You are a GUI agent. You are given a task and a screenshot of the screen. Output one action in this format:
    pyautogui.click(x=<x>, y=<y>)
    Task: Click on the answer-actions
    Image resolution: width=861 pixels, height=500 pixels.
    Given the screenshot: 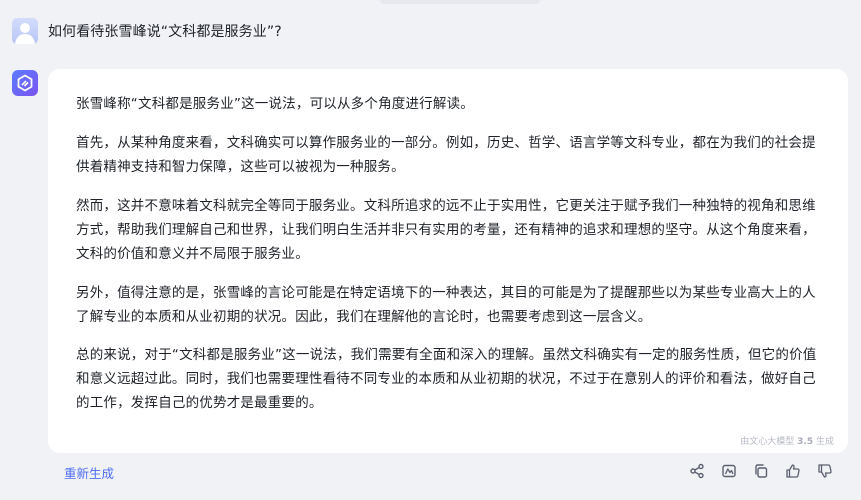 What is the action you would take?
    pyautogui.click(x=761, y=471)
    